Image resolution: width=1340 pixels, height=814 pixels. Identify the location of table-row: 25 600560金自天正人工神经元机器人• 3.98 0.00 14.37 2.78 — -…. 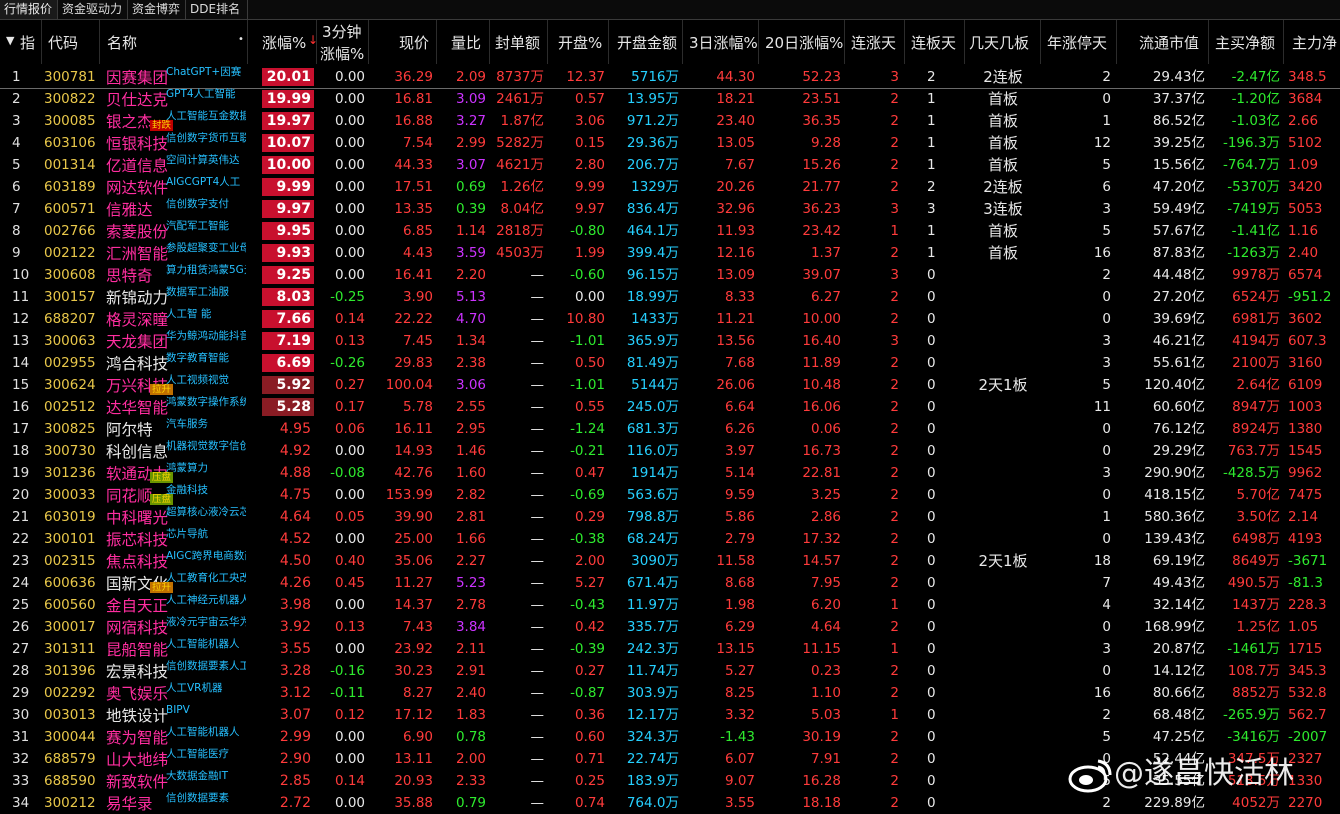
(670, 605).